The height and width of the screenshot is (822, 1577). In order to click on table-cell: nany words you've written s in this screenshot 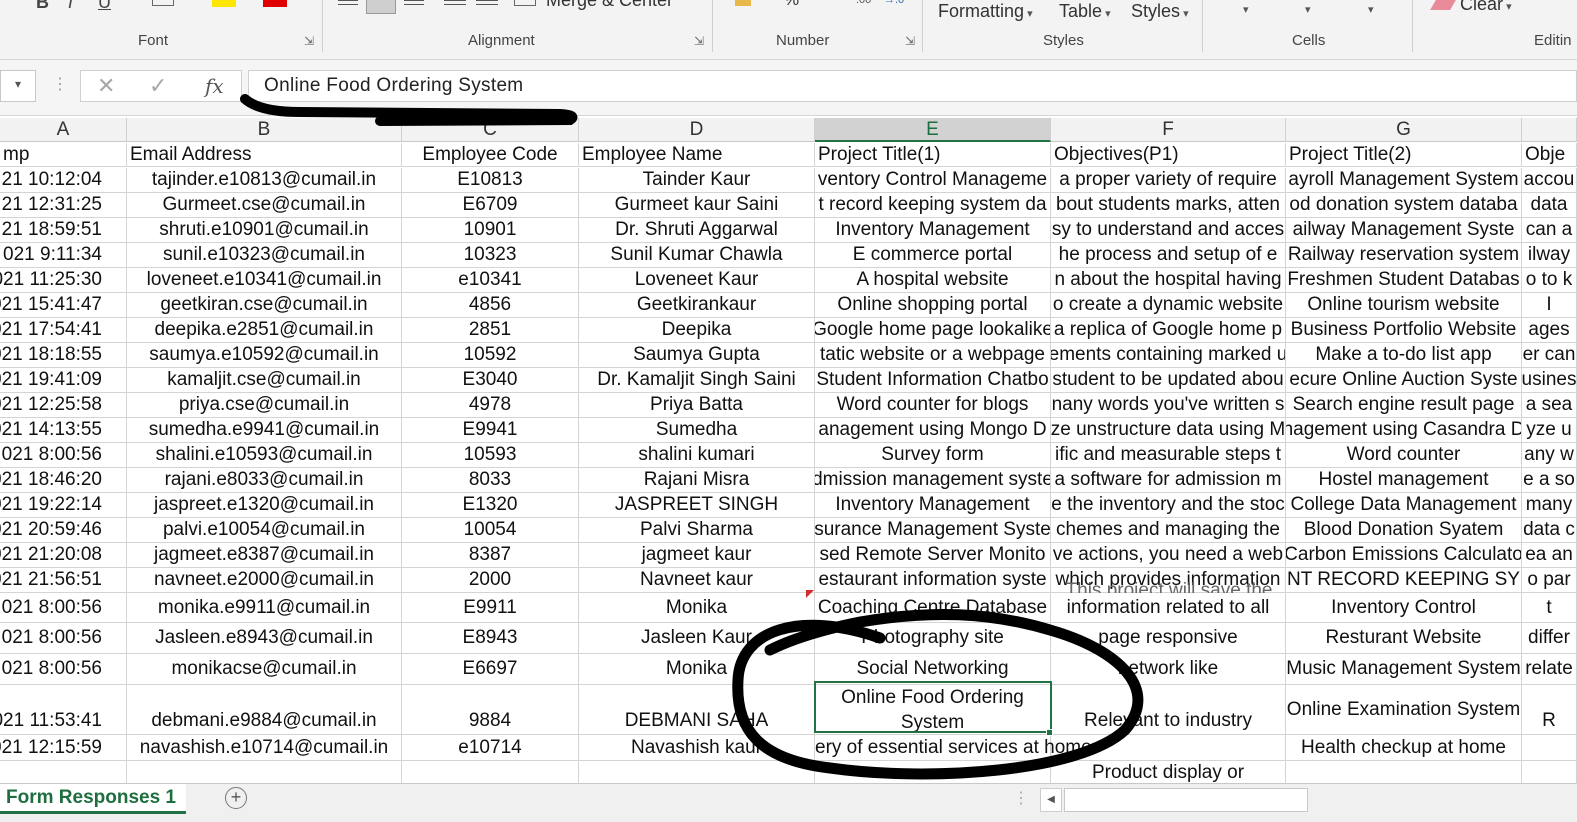, I will do `click(1168, 405)`.